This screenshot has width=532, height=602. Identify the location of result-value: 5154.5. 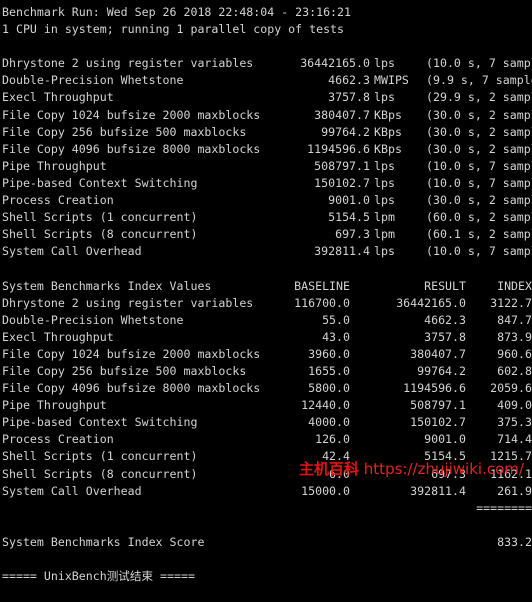
(349, 217).